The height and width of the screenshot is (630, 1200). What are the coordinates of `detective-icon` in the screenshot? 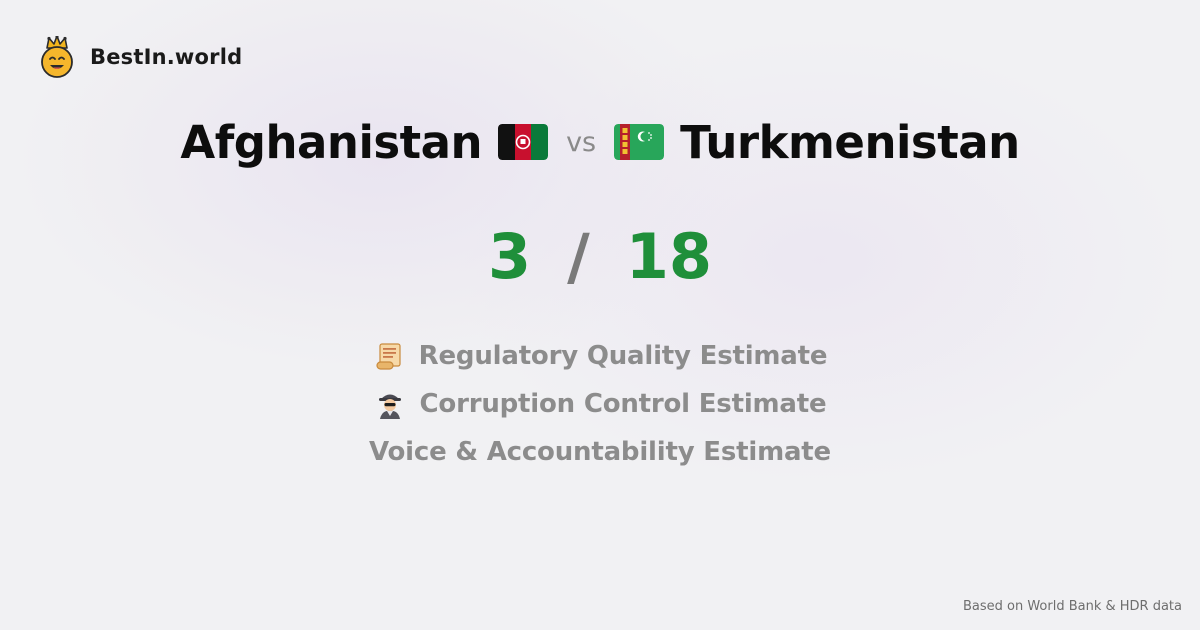 It's located at (389, 406).